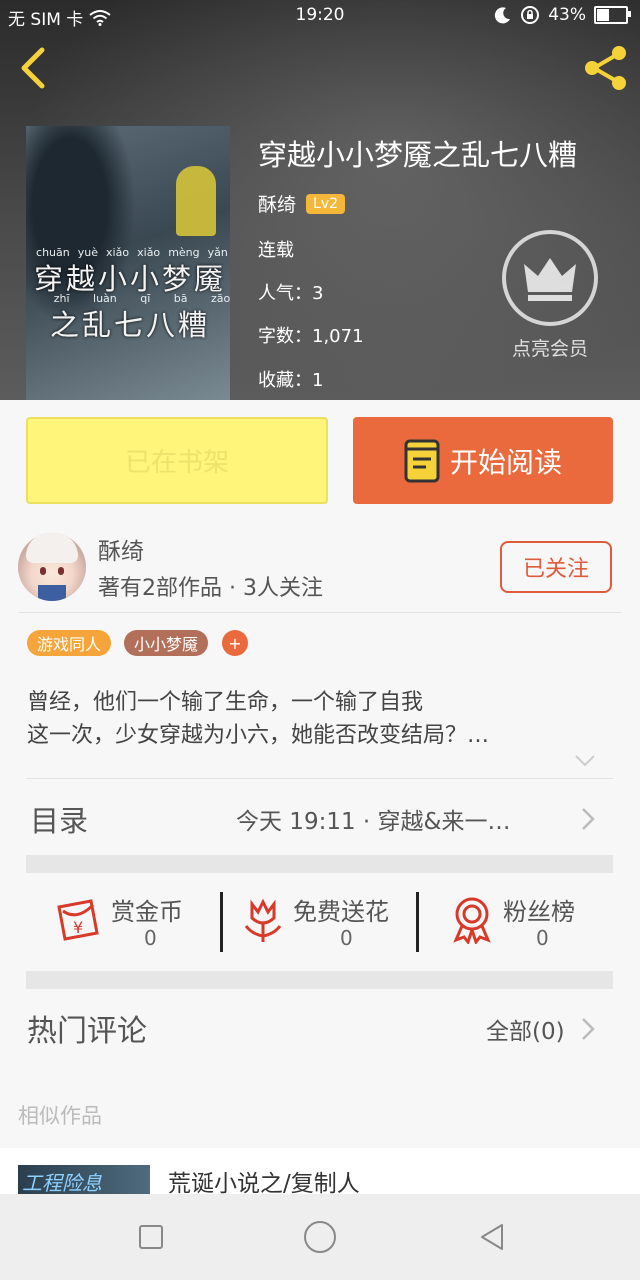 This screenshot has width=640, height=1280. Describe the element at coordinates (277, 203) in the screenshot. I see `book-author: 酥绮` at that location.